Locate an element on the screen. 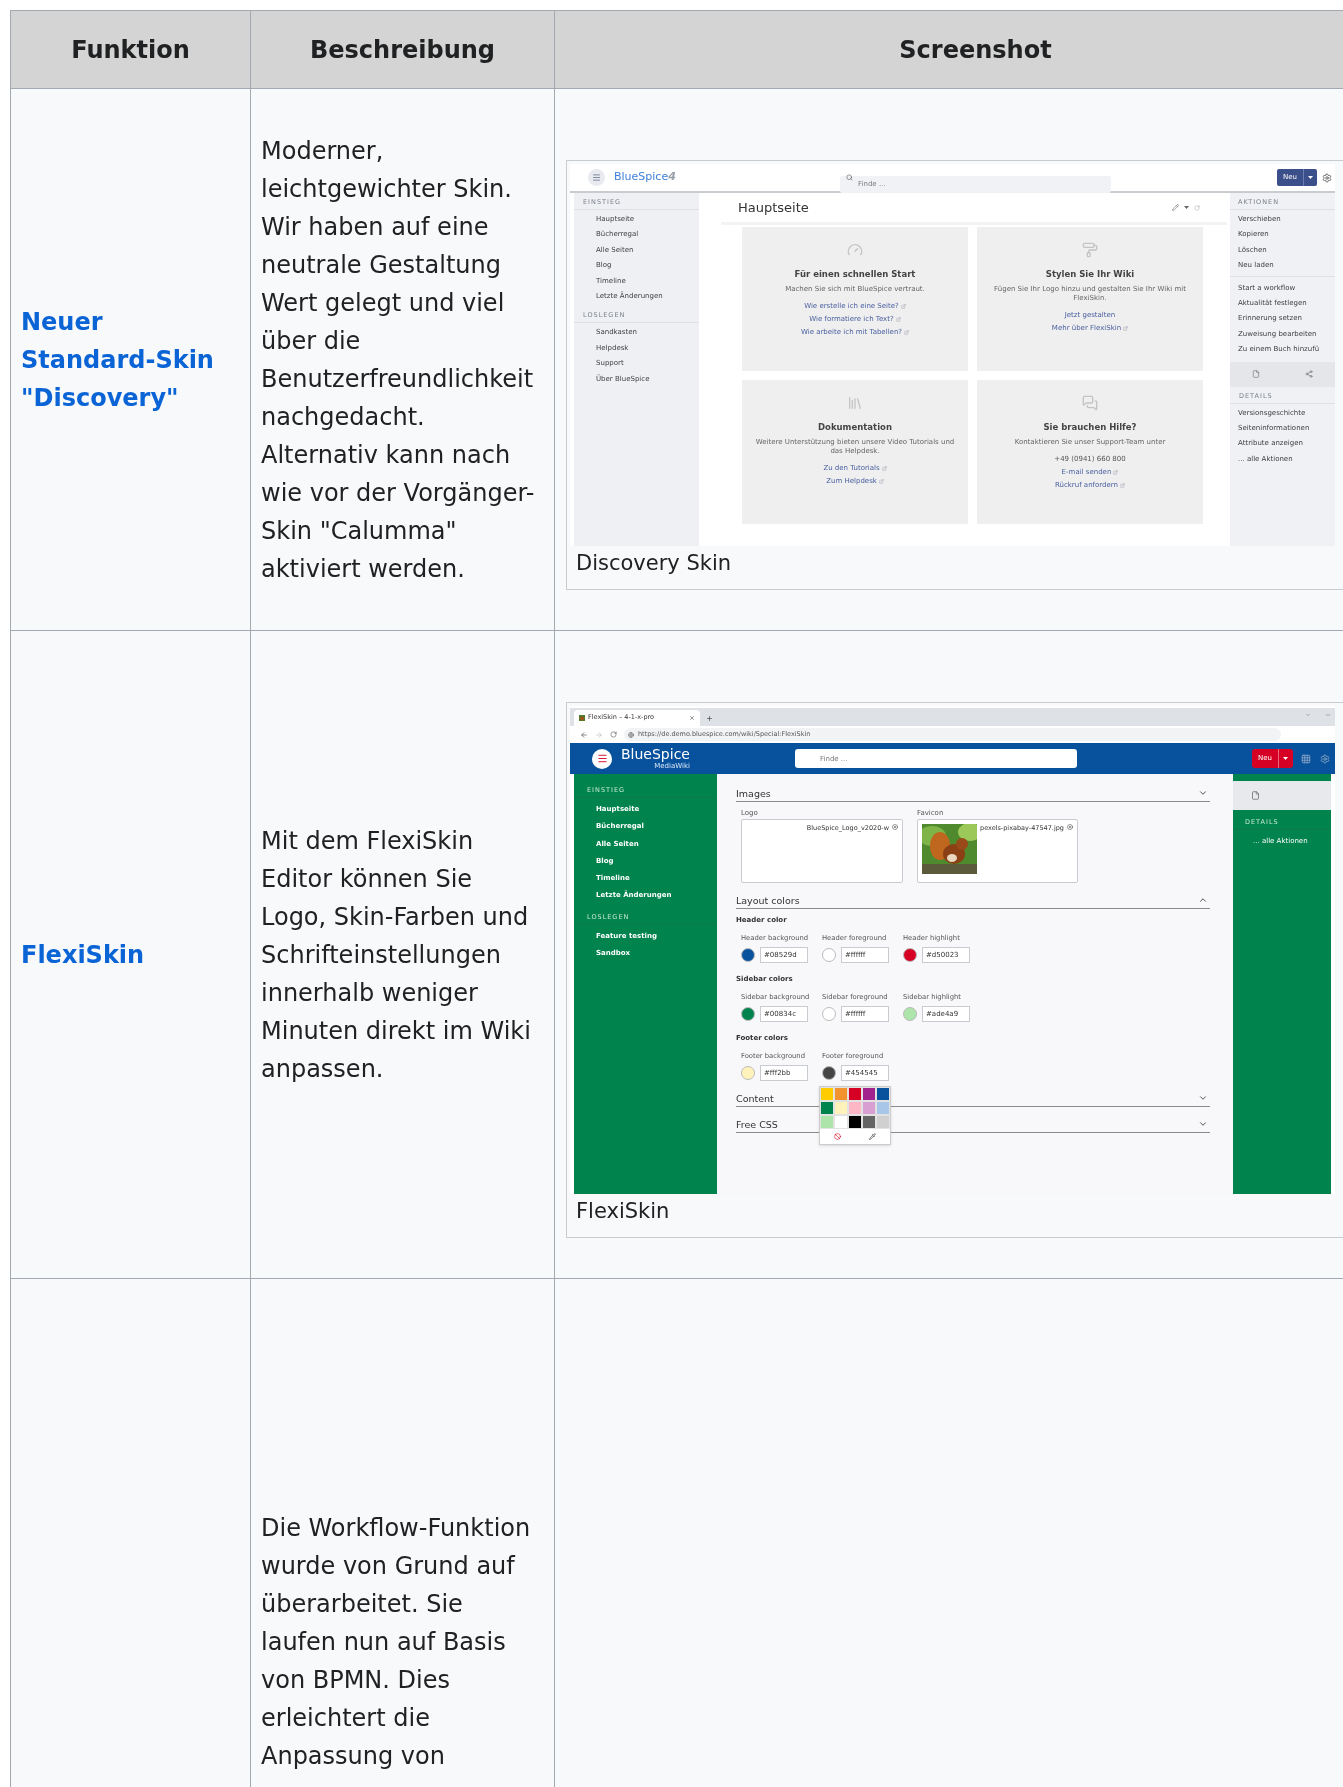 Image resolution: width=1343 pixels, height=1787 pixels. share-icon is located at coordinates (1308, 374).